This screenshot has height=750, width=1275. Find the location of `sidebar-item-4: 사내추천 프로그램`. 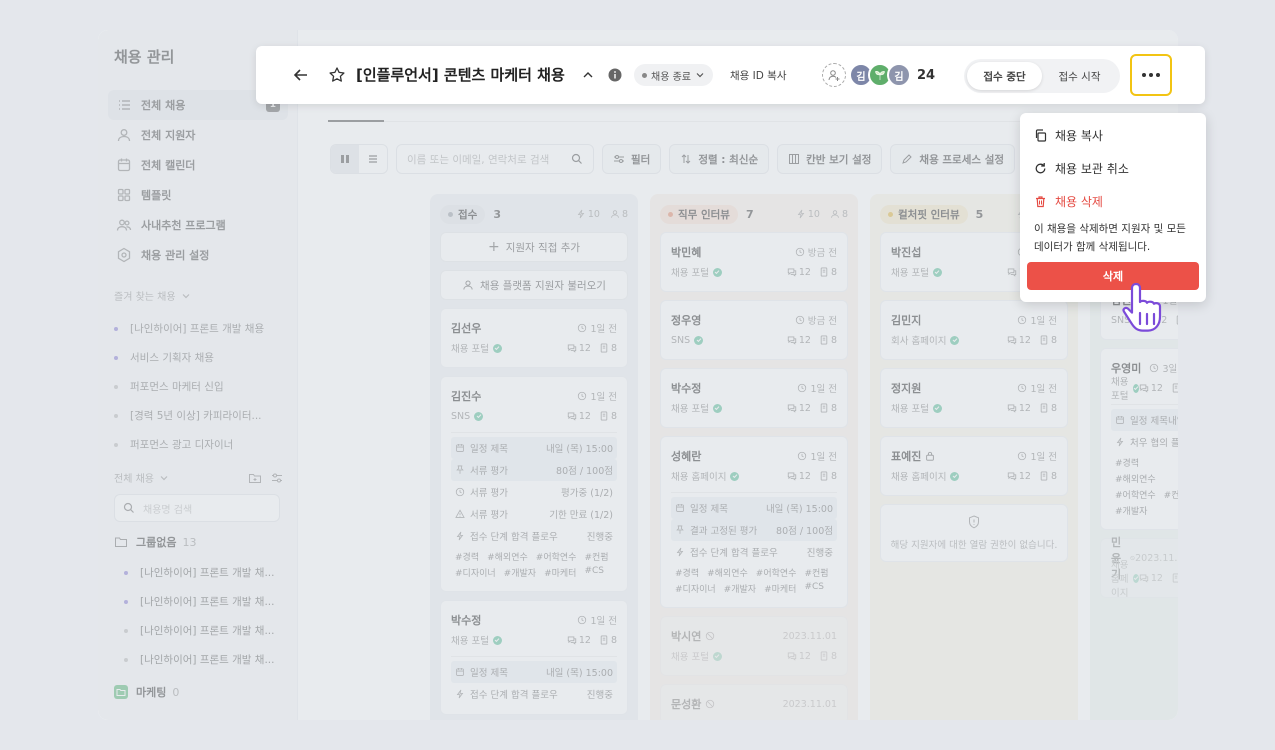

sidebar-item-4: 사내추천 프로그램 is located at coordinates (198, 225).